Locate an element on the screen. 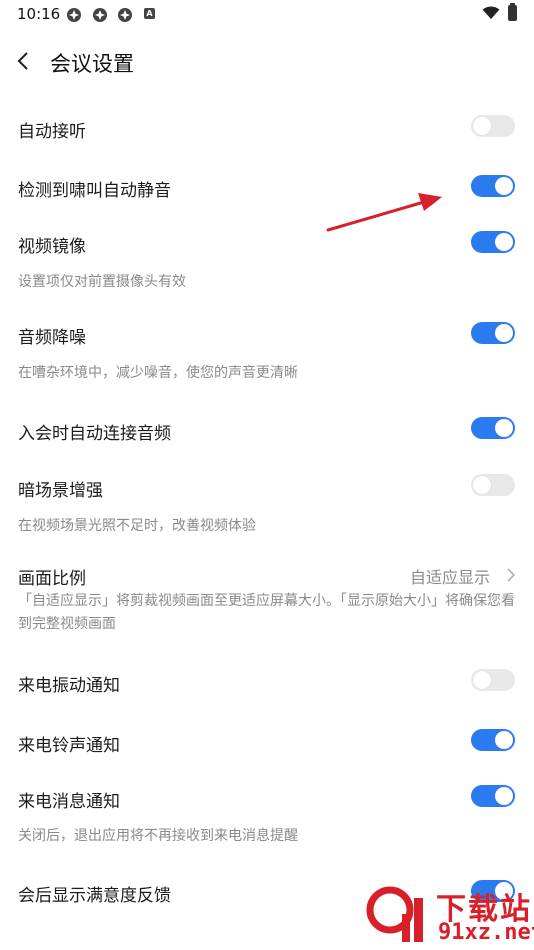 The width and height of the screenshot is (534, 950). chevron-right-icon is located at coordinates (511, 575).